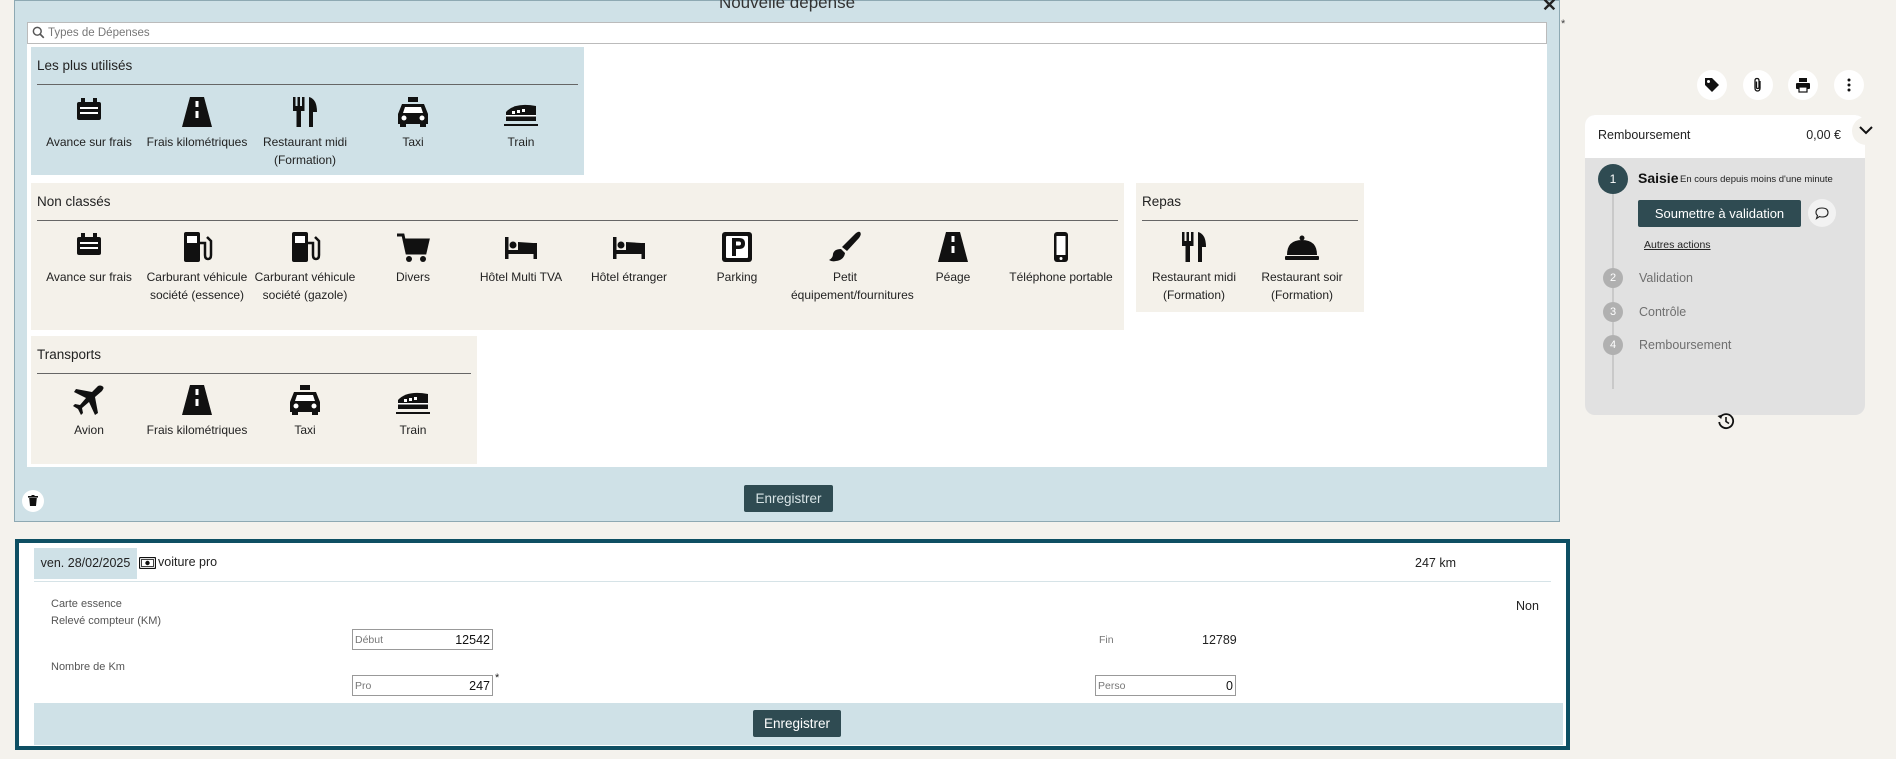 This screenshot has width=1896, height=759. What do you see at coordinates (89, 430) in the screenshot?
I see `expense-tile-label: Avion` at bounding box center [89, 430].